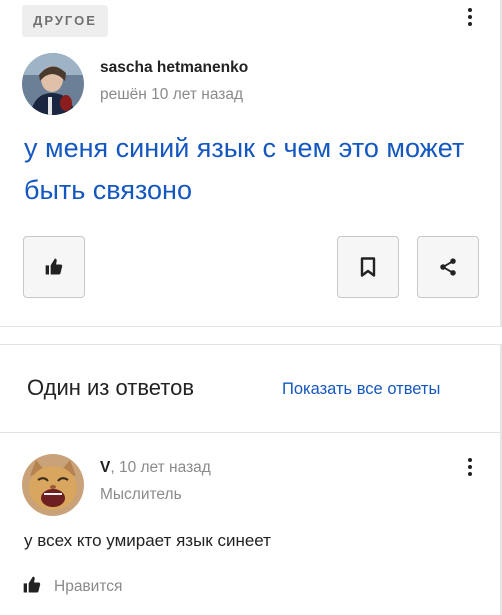  I want to click on answer-author-name: V, so click(105, 467).